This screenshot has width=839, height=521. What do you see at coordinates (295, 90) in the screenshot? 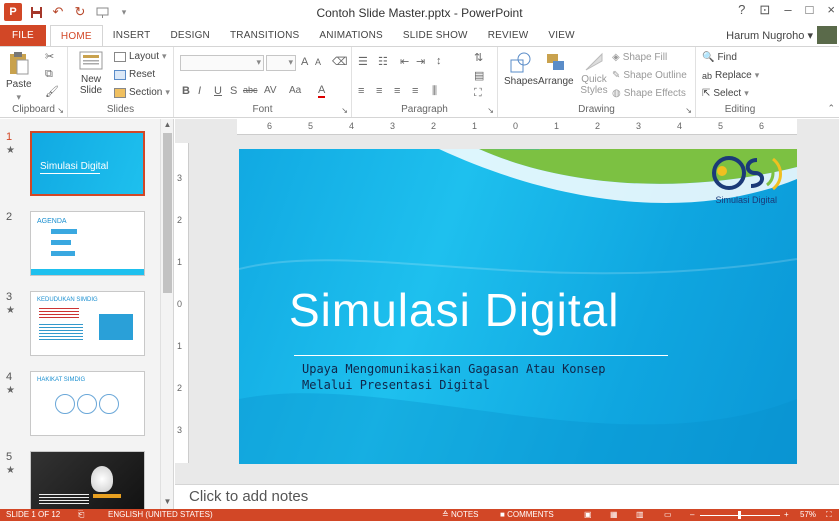
I see `change-case-button: Aa` at bounding box center [295, 90].